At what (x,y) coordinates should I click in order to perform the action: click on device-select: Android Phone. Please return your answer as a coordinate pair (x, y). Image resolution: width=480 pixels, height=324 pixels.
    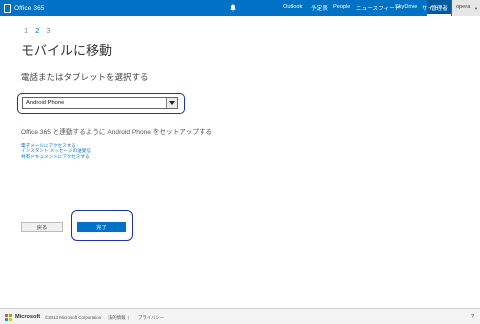
    Looking at the image, I should click on (100, 103).